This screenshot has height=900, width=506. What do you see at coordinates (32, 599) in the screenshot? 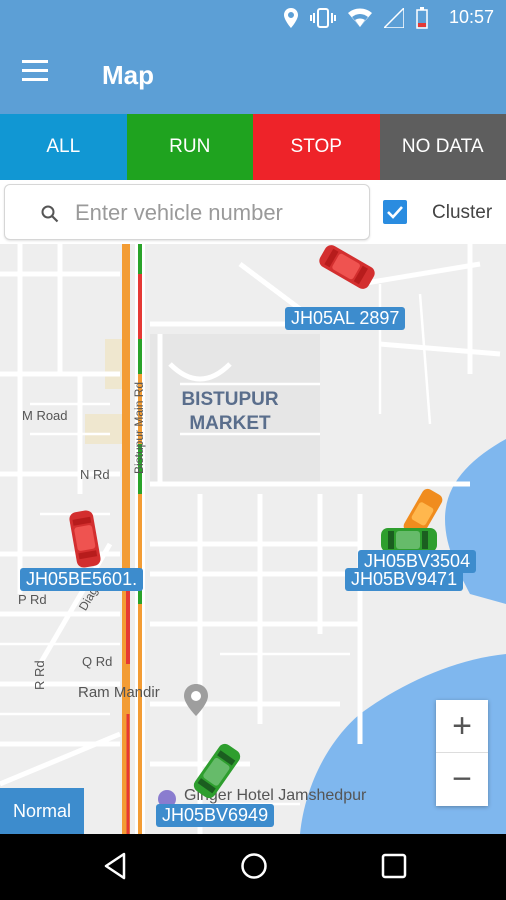
I see `street-p-rd: P Rd` at bounding box center [32, 599].